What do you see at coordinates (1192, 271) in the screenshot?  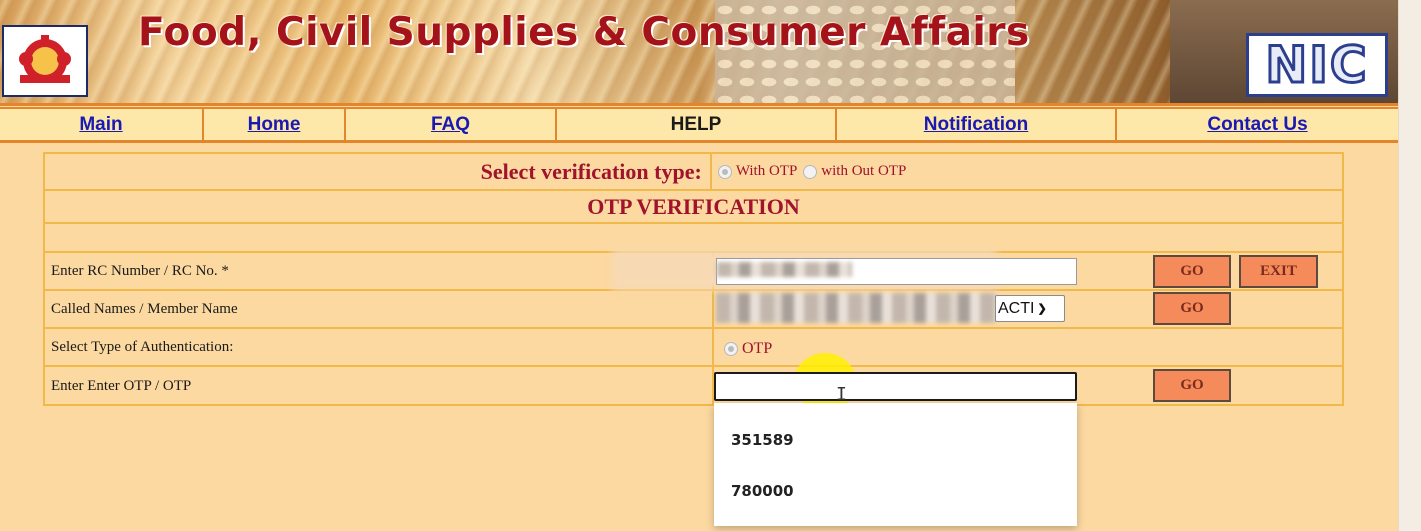 I see `rc-go-button: GO` at bounding box center [1192, 271].